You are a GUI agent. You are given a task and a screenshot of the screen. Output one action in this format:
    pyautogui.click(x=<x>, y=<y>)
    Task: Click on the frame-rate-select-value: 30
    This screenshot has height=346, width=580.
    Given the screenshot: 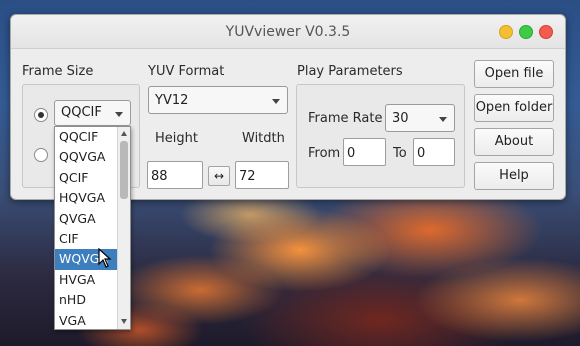 What is the action you would take?
    pyautogui.click(x=400, y=118)
    